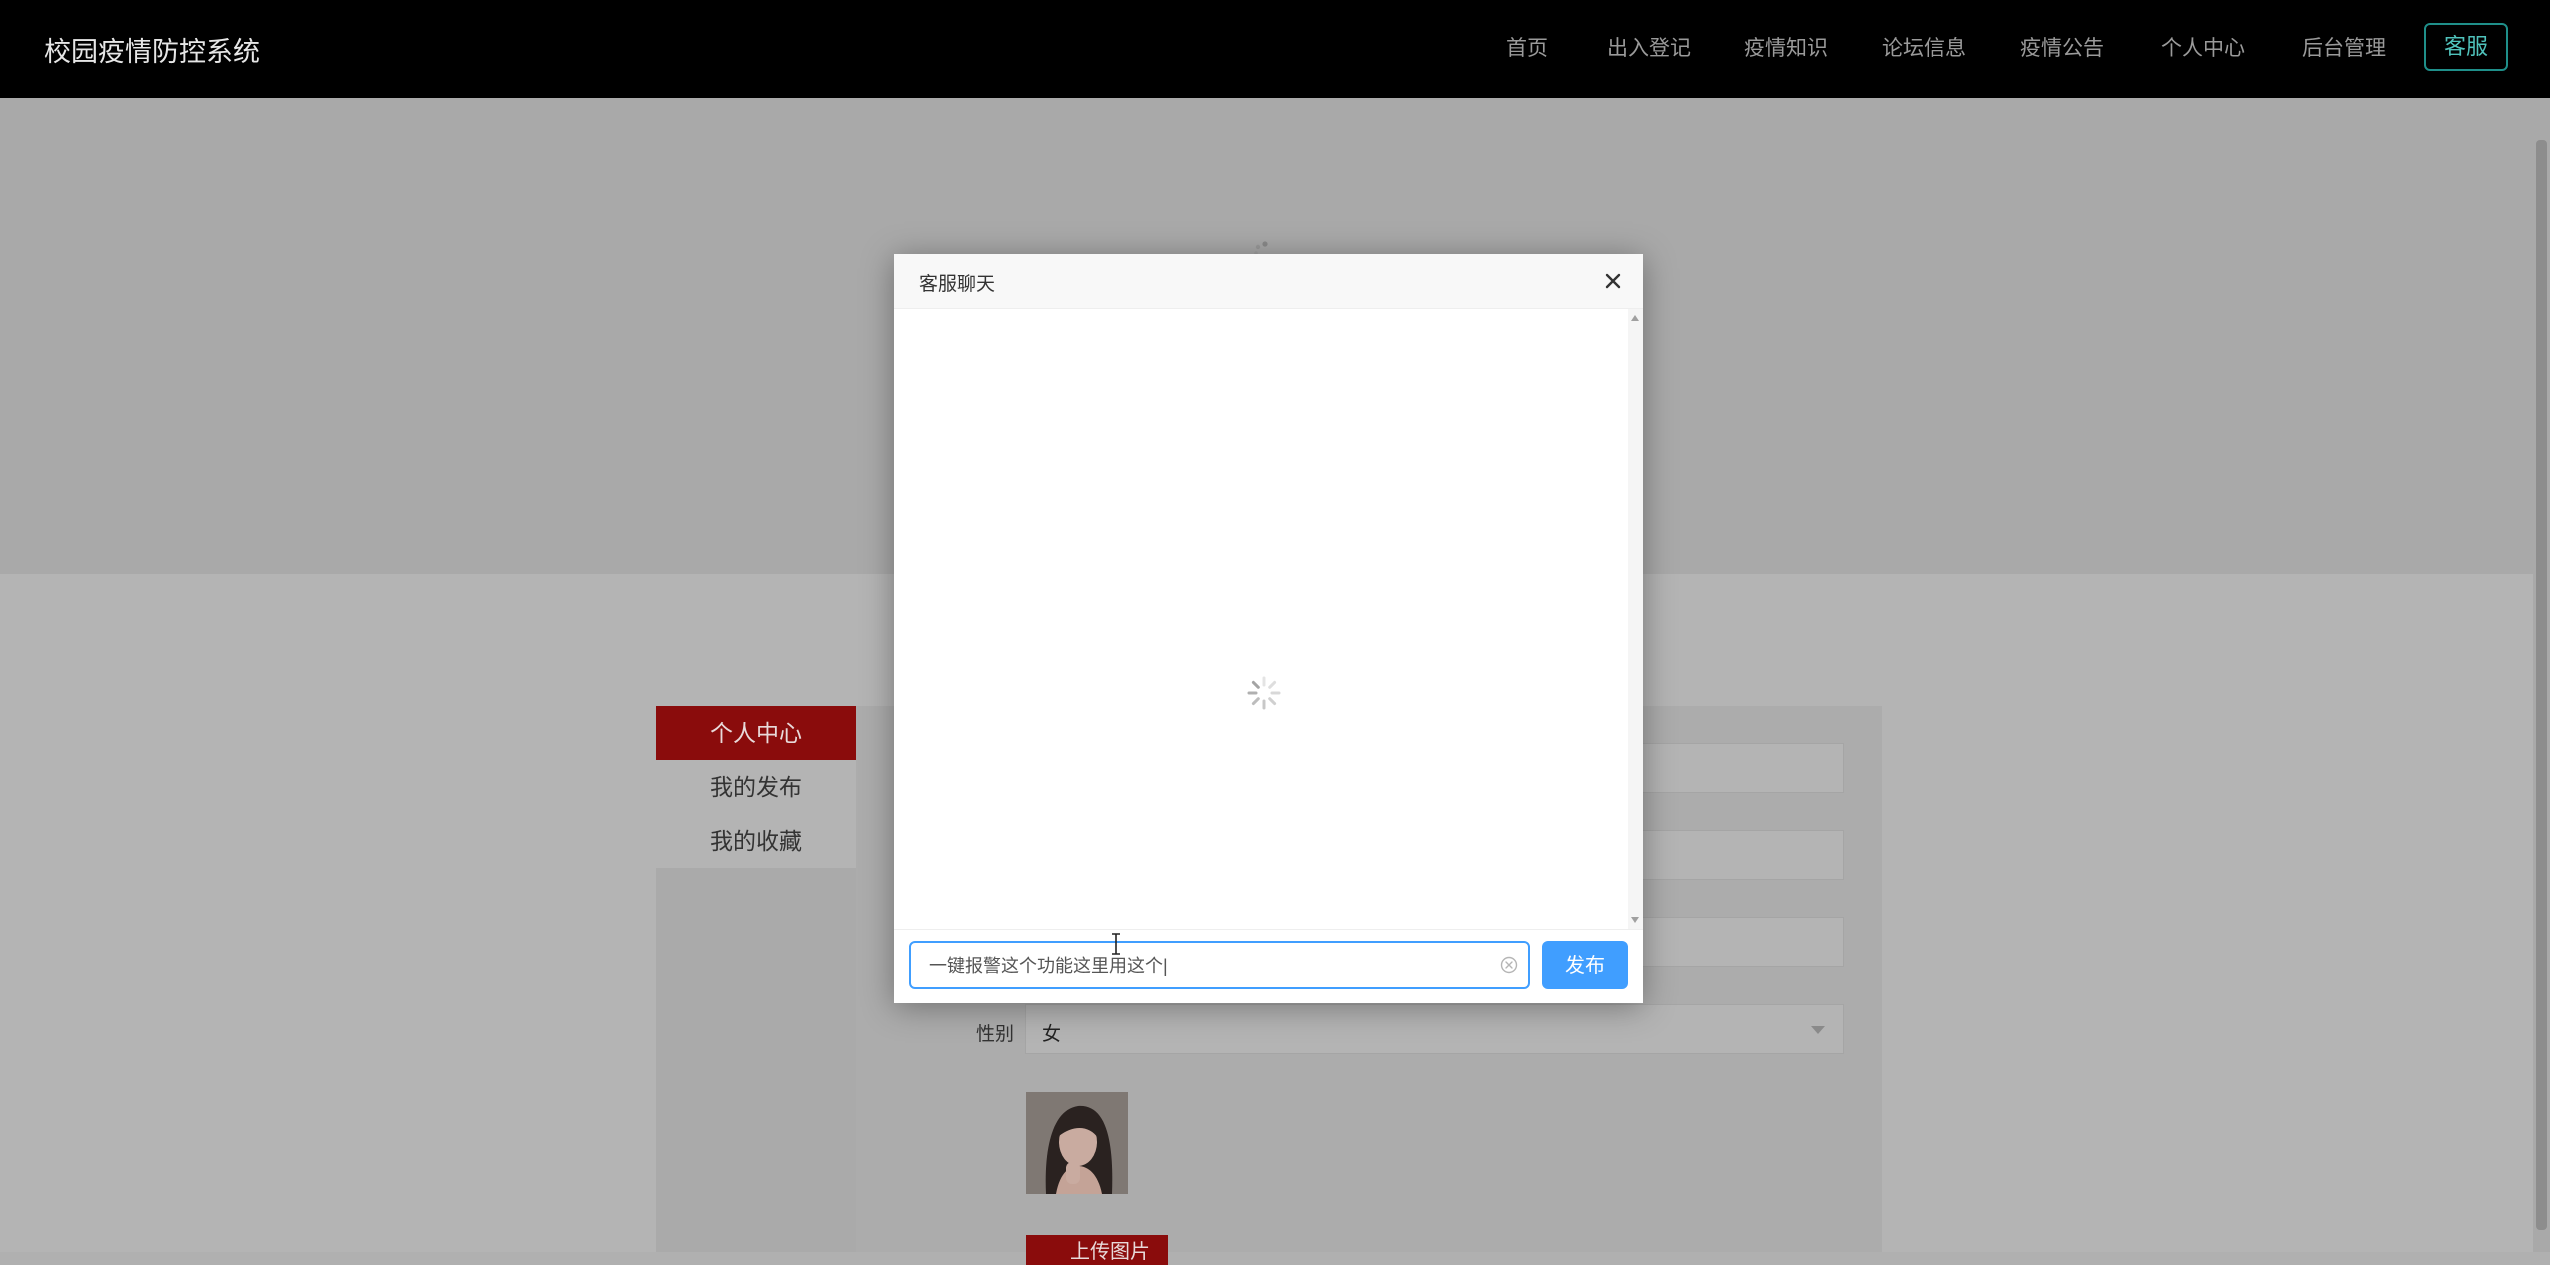  I want to click on sidebar-filler, so click(756, 1060).